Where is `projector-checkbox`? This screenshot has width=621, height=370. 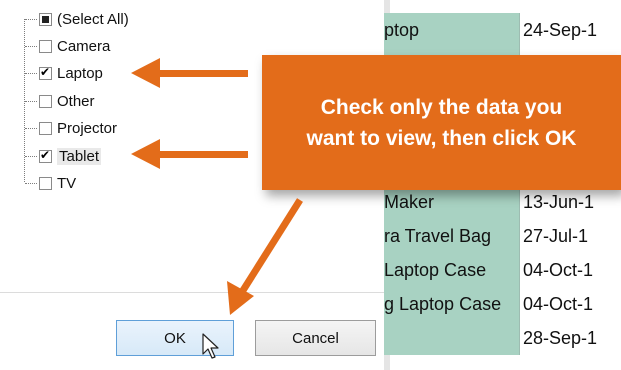
projector-checkbox is located at coordinates (45, 128).